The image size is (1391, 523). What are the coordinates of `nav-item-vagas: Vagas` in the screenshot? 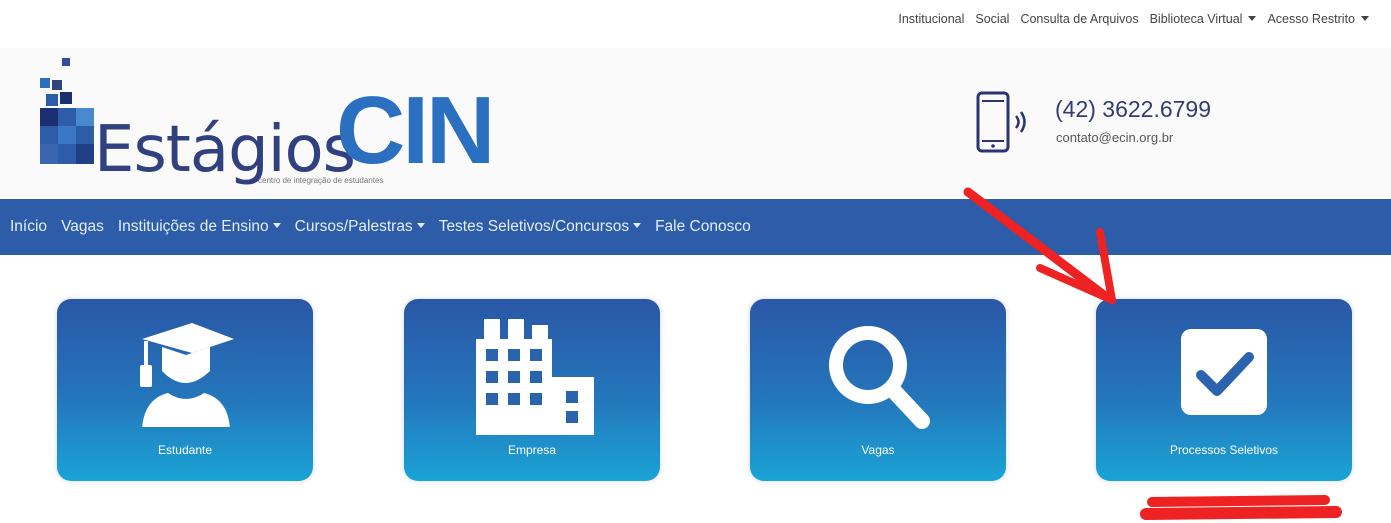 It's located at (82, 227).